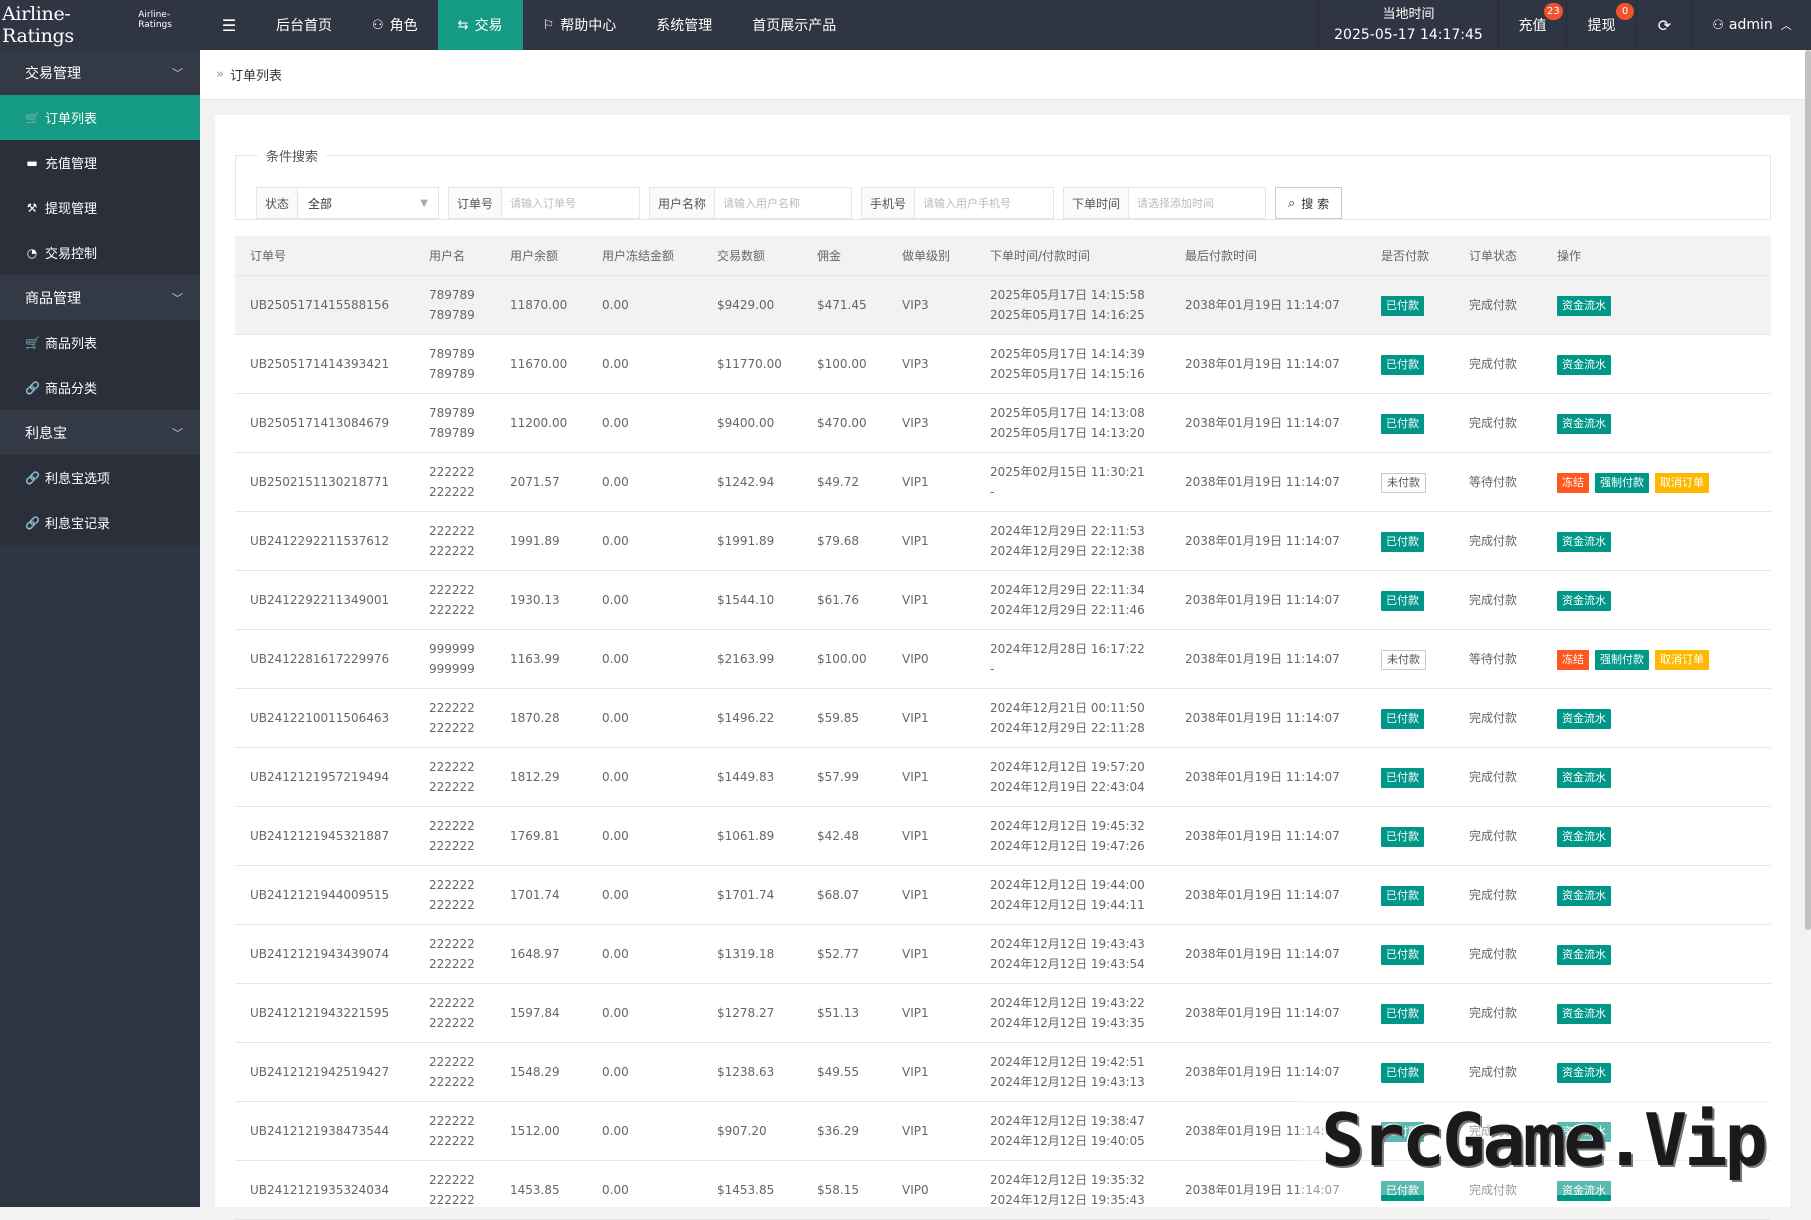 This screenshot has width=1811, height=1220. Describe the element at coordinates (1493, 305) in the screenshot. I see `order-status: 完成付款` at that location.